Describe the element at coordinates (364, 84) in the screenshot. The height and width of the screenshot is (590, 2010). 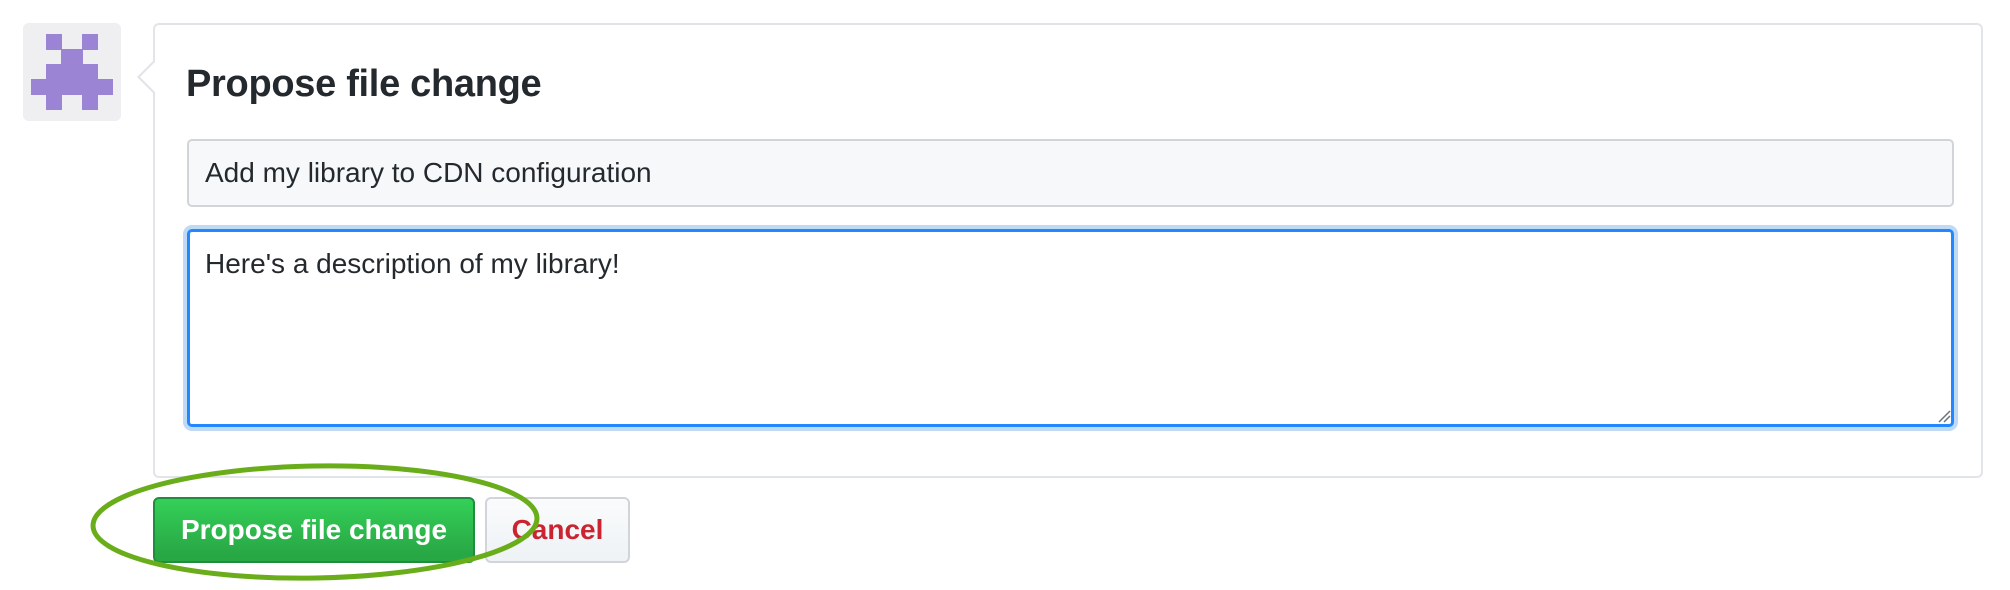
I see `form-title: Propose file change` at that location.